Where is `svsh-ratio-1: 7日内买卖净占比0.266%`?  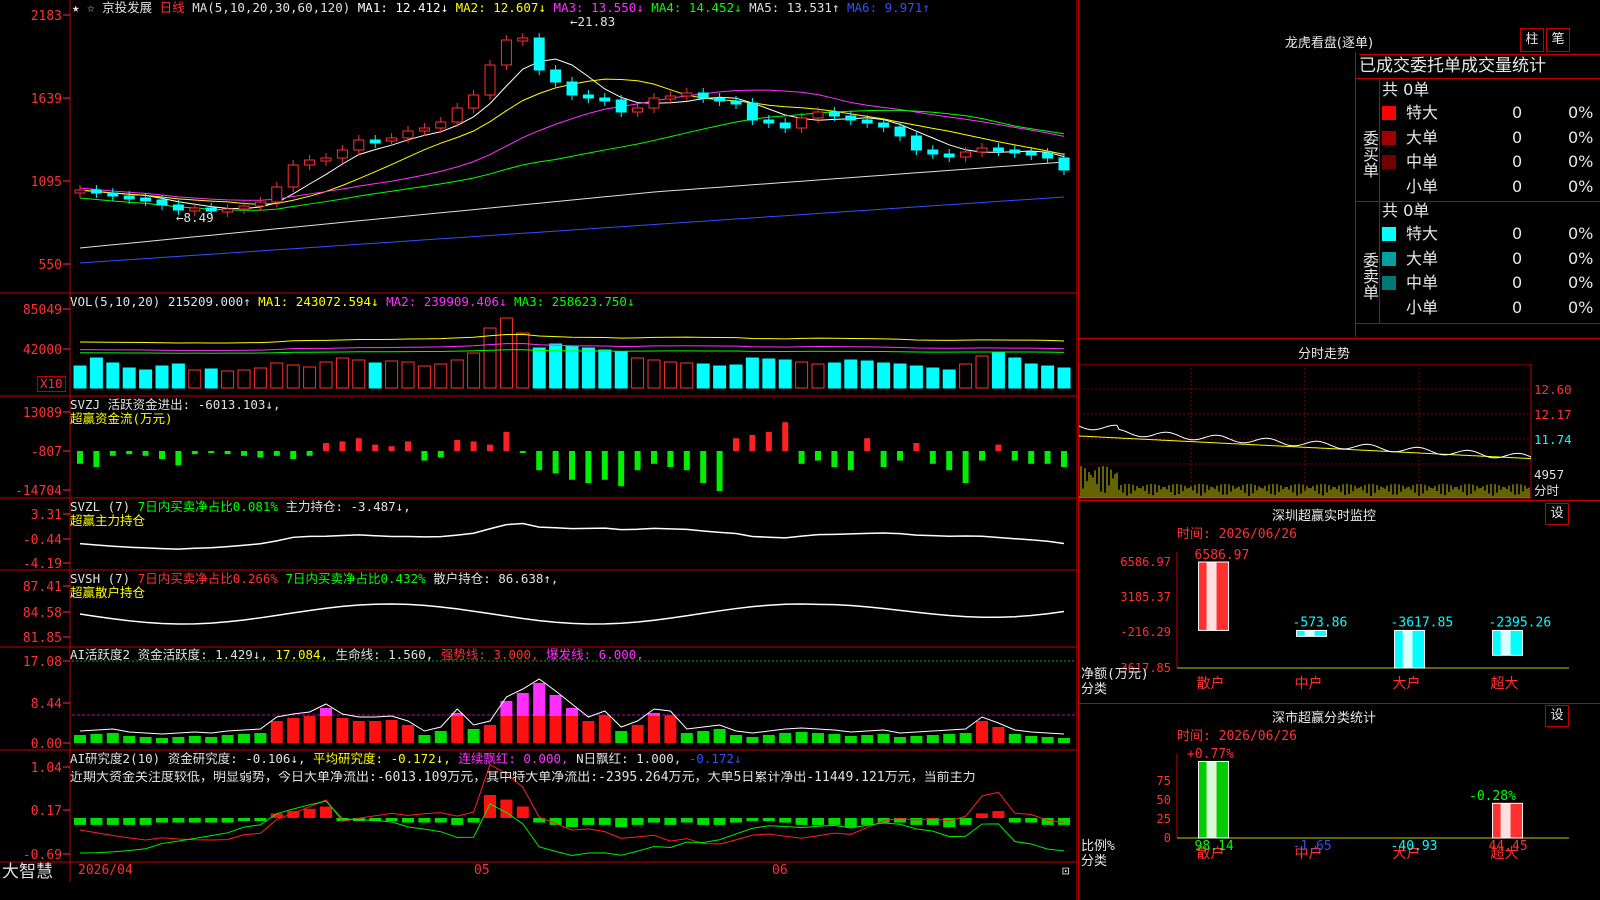
svsh-ratio-1: 7日内买卖净占比0.266% is located at coordinates (207, 578).